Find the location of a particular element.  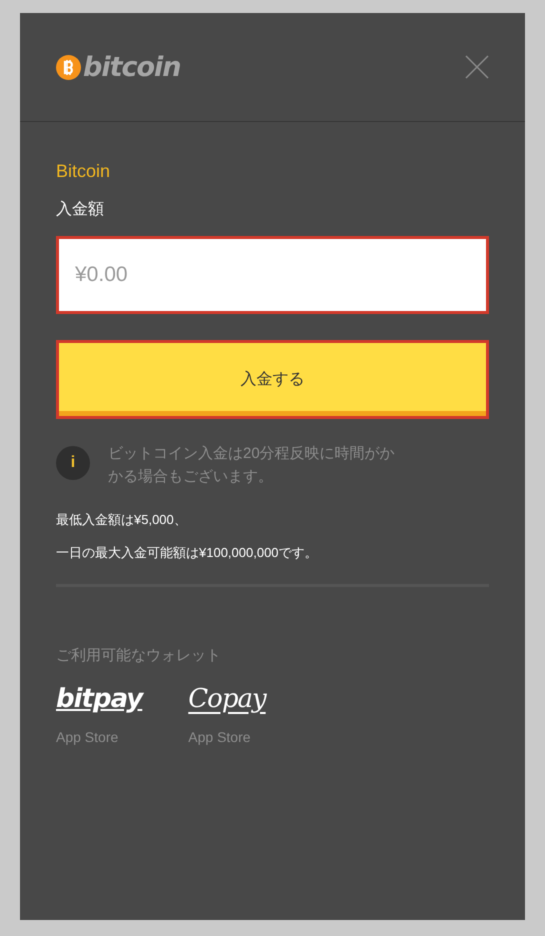

info-text: ビットコイン入金は20分程反映に時間がかかる場合もございます。 is located at coordinates (252, 465).